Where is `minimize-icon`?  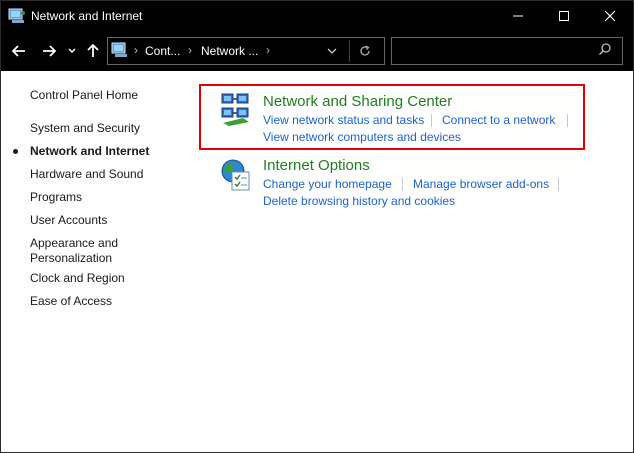 minimize-icon is located at coordinates (518, 16).